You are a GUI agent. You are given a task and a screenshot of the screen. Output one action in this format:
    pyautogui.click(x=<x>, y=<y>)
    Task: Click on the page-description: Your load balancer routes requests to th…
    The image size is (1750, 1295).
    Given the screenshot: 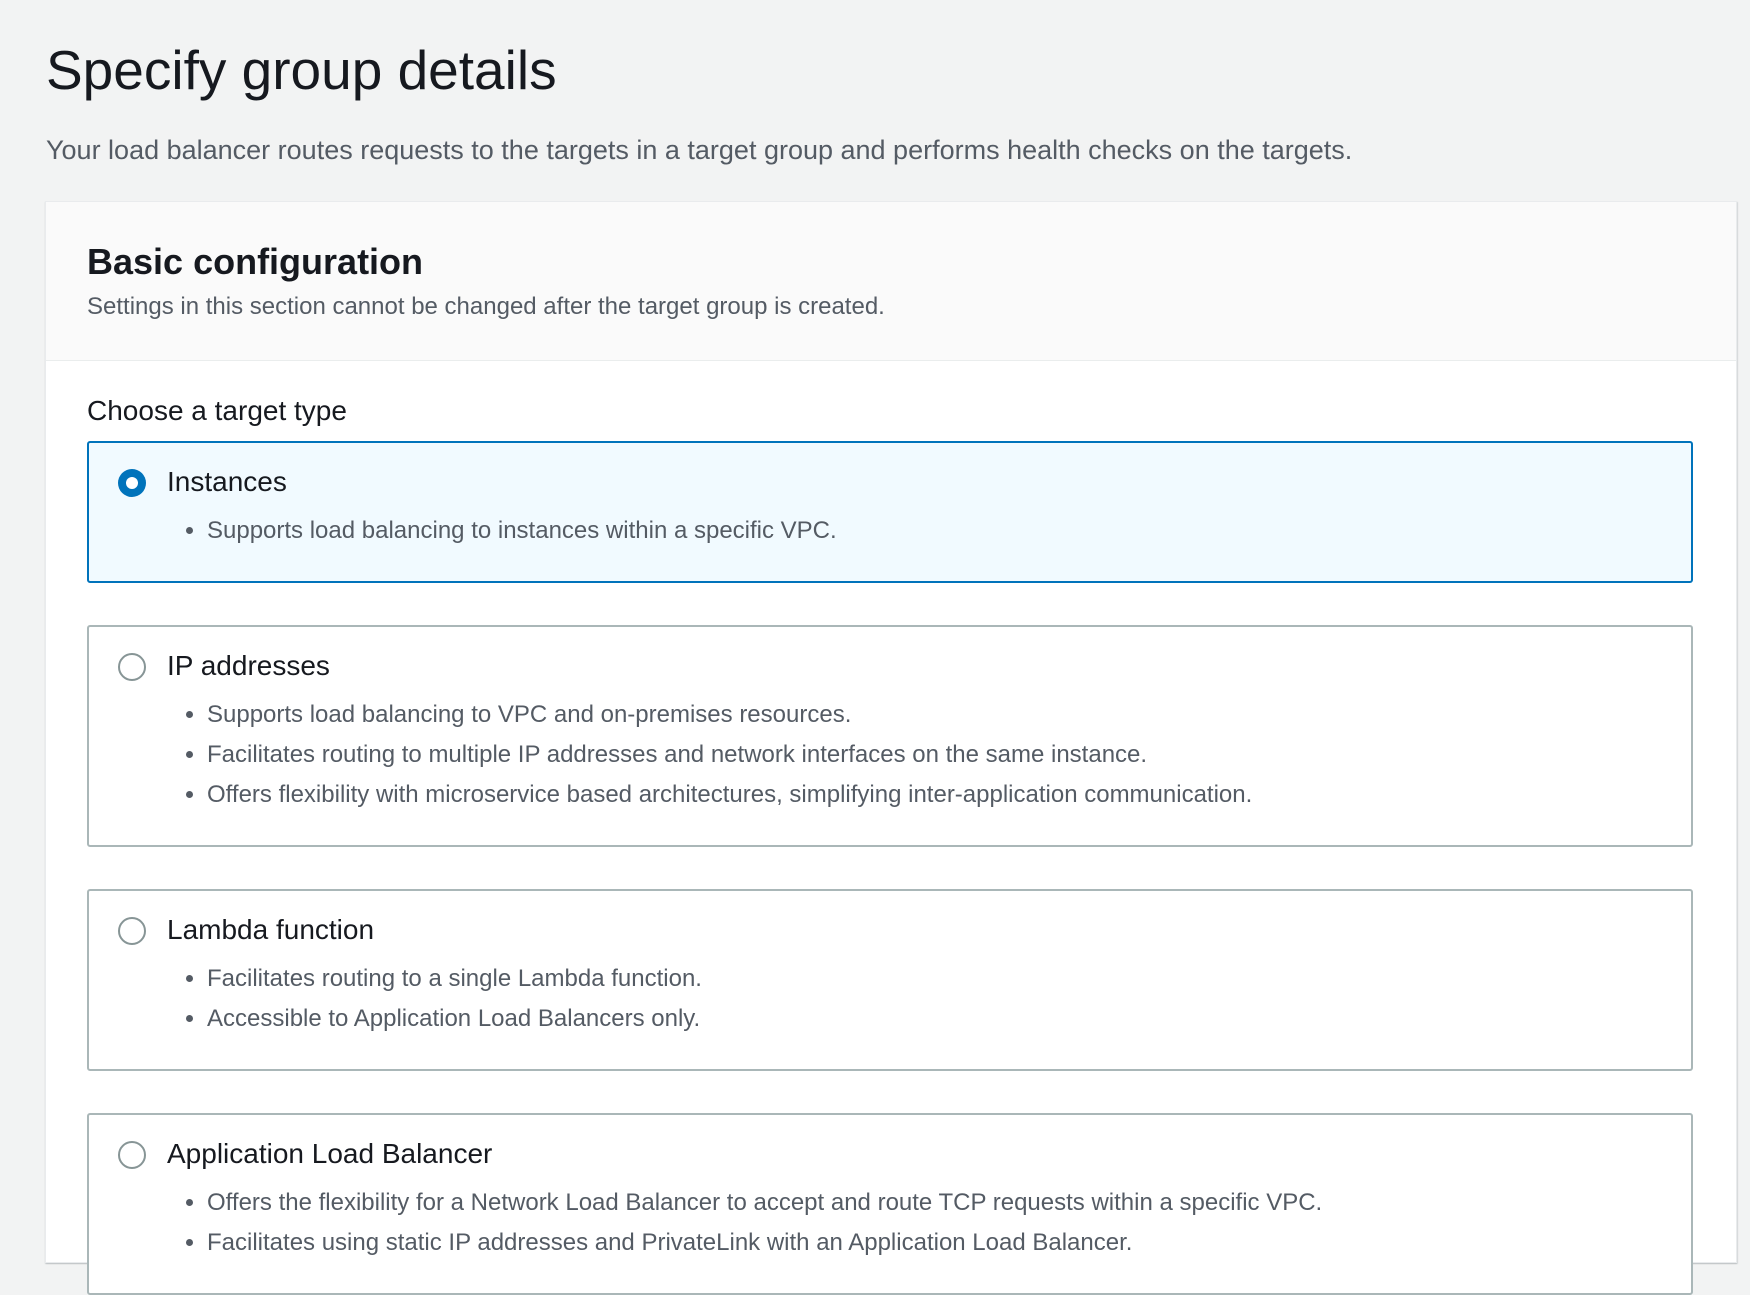 What is the action you would take?
    pyautogui.click(x=699, y=150)
    